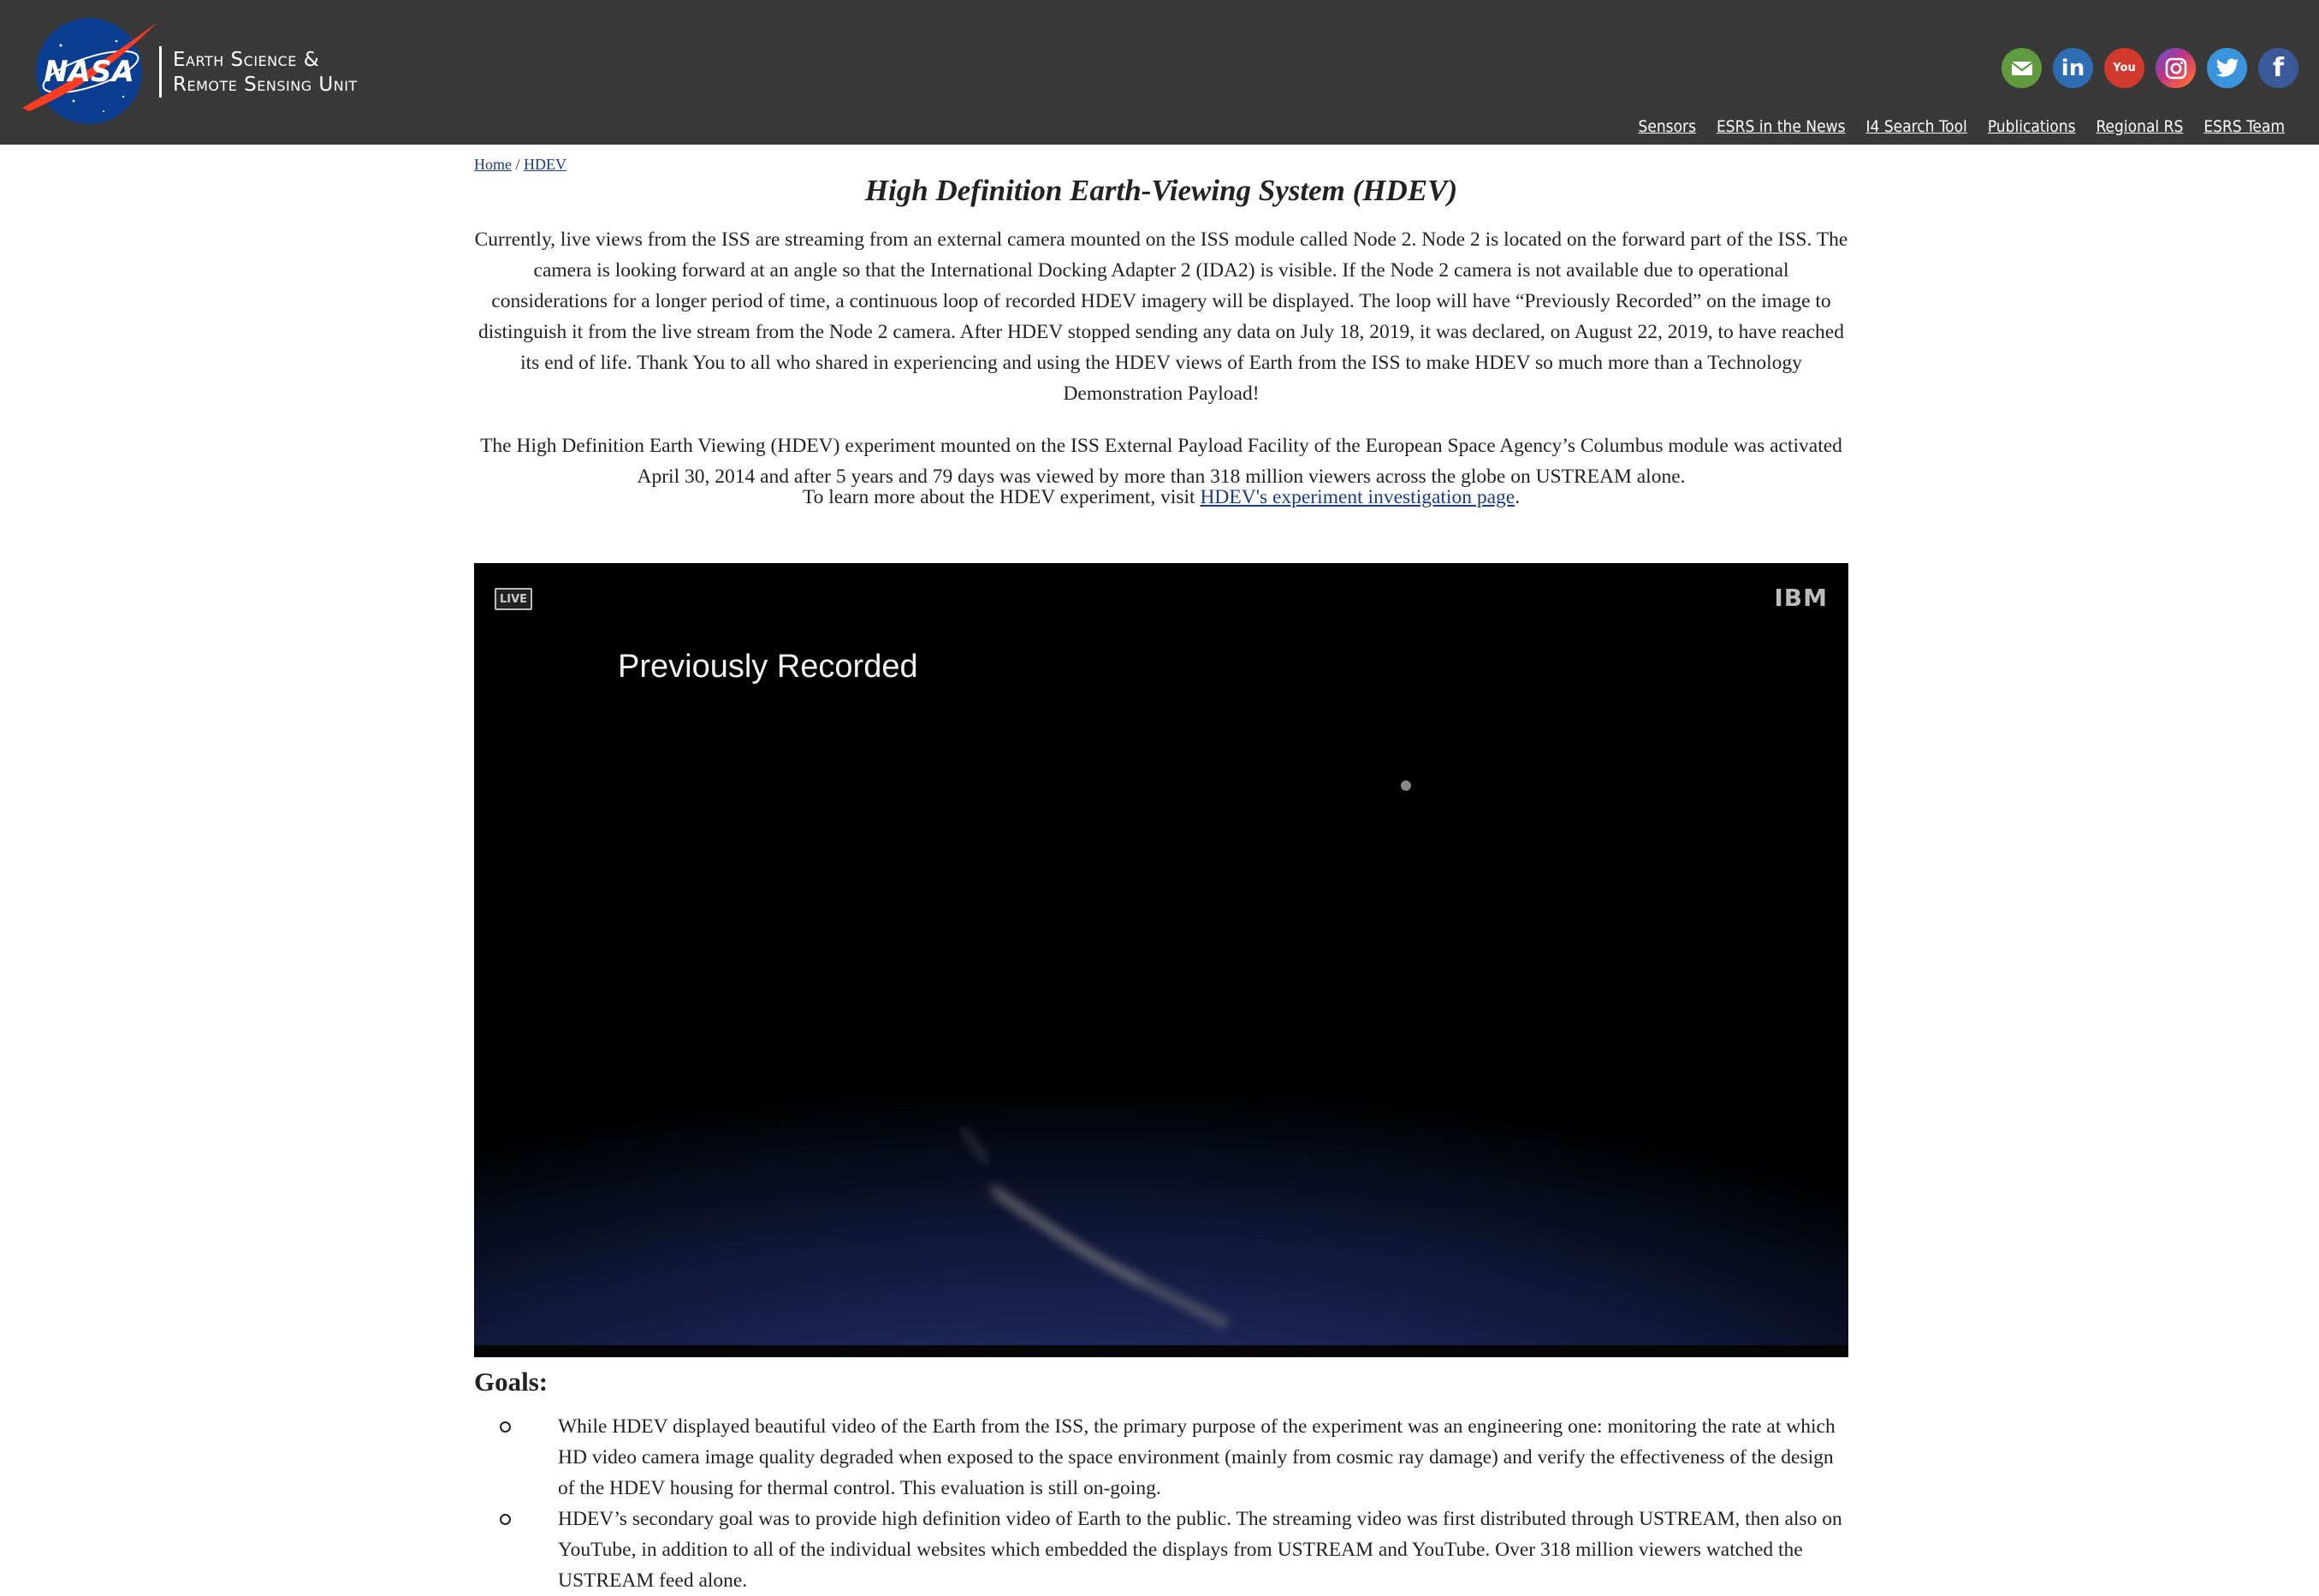  I want to click on site-logo: NASA Earth Science & Remote Sensing Unit, so click(202, 71).